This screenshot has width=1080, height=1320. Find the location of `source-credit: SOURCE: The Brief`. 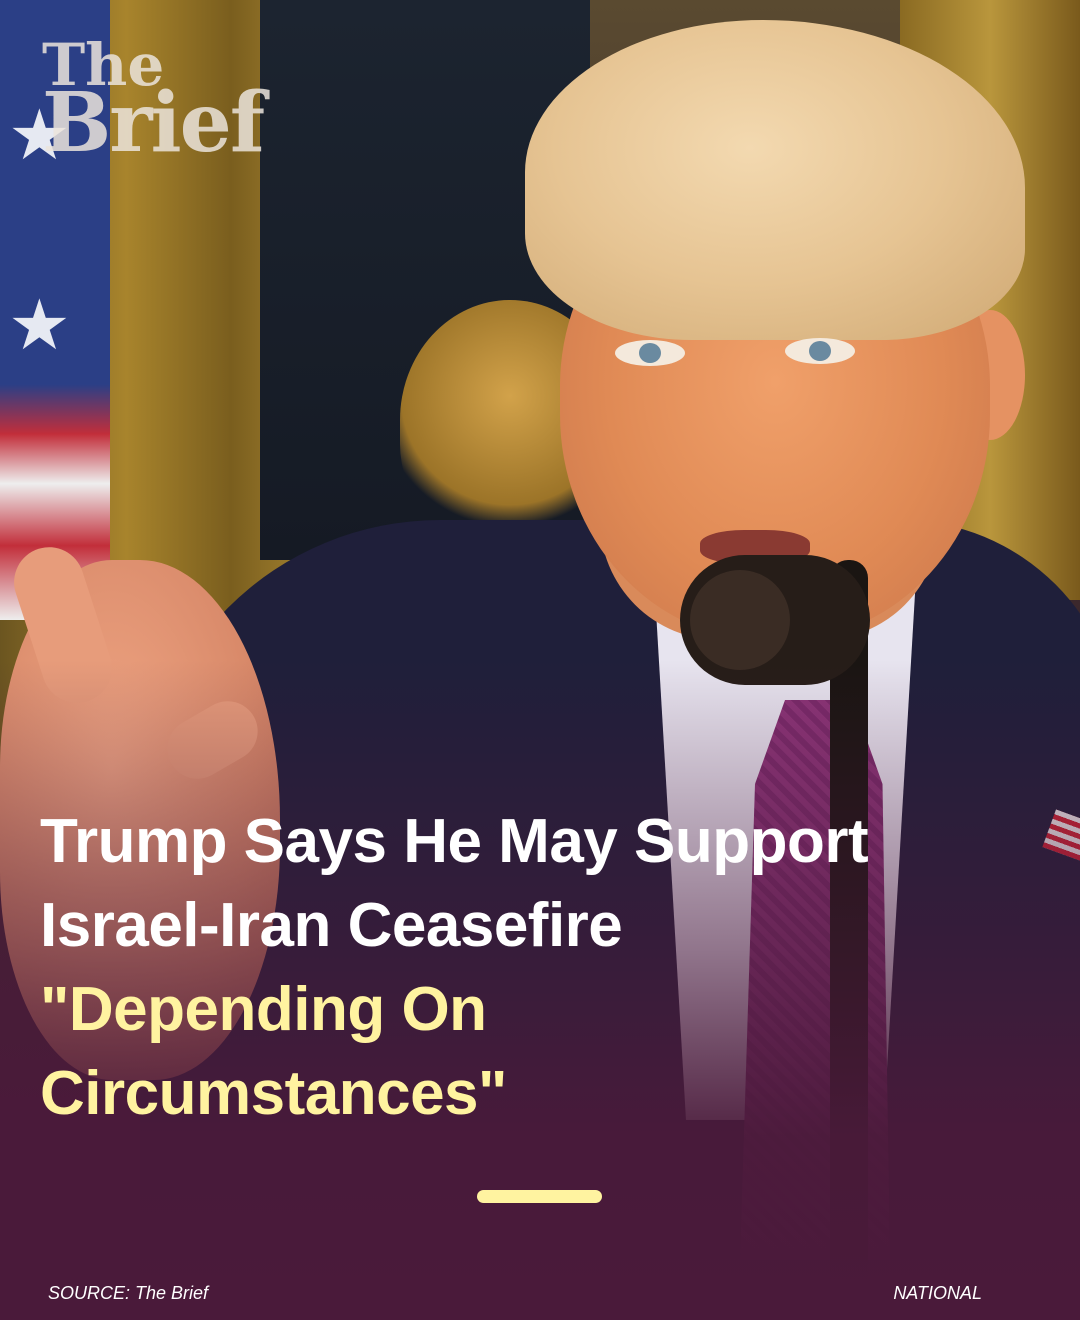

source-credit: SOURCE: The Brief is located at coordinates (128, 1293).